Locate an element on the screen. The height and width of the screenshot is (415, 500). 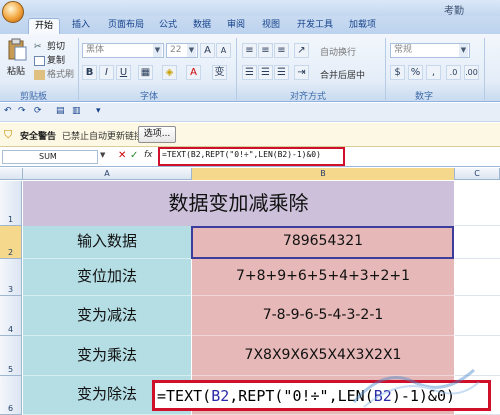
customize-qat-icon: ▾ is located at coordinates (98, 111).